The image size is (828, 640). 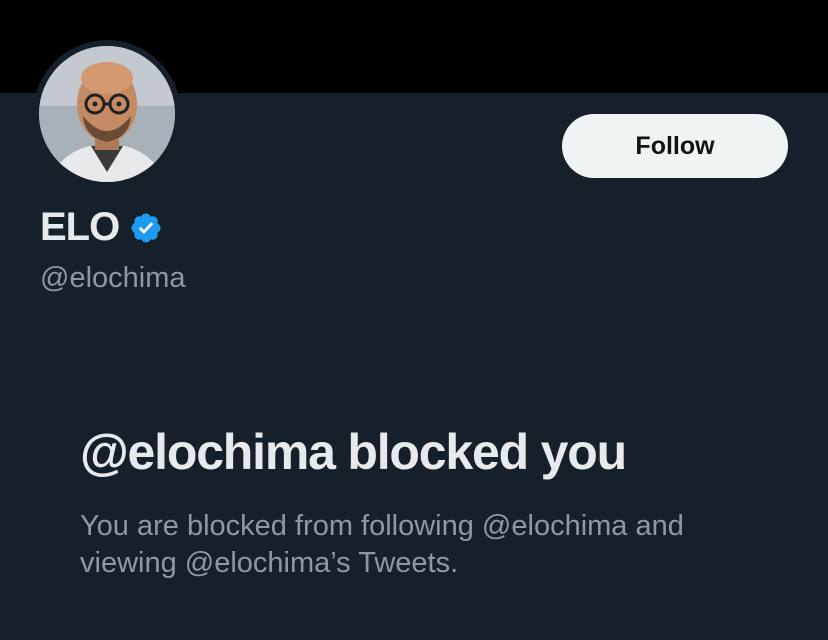 I want to click on avatar-ring, so click(x=107, y=114).